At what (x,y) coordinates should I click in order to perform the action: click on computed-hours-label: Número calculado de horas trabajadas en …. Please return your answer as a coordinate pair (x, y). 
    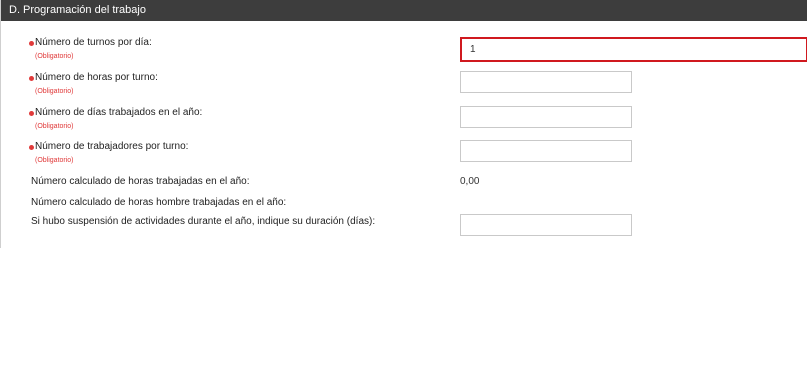
    Looking at the image, I should click on (140, 181).